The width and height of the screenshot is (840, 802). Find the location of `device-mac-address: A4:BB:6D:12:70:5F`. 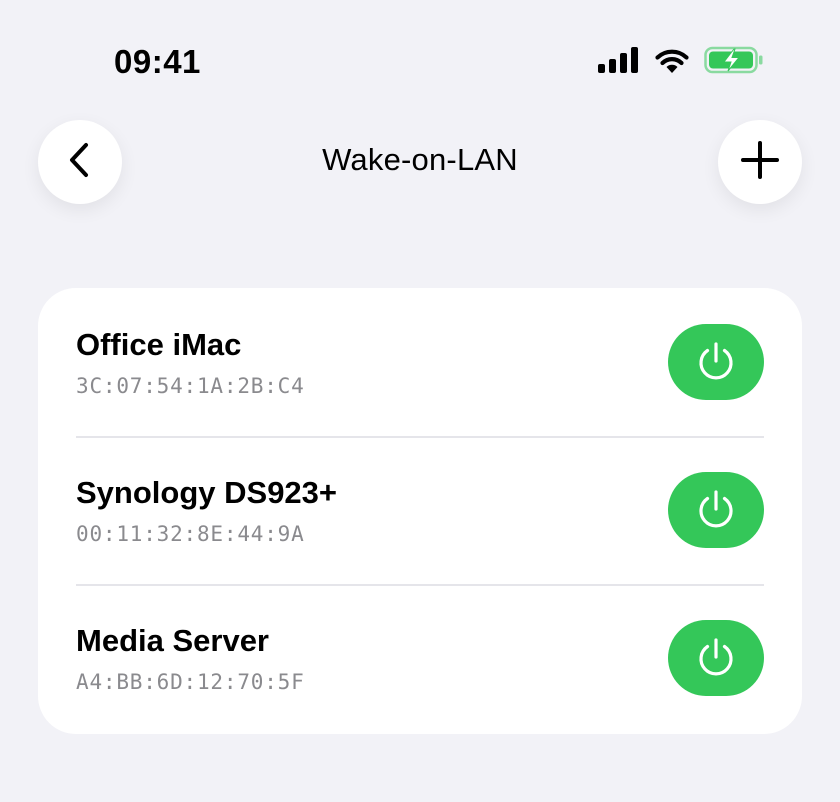

device-mac-address: A4:BB:6D:12:70:5F is located at coordinates (190, 682).